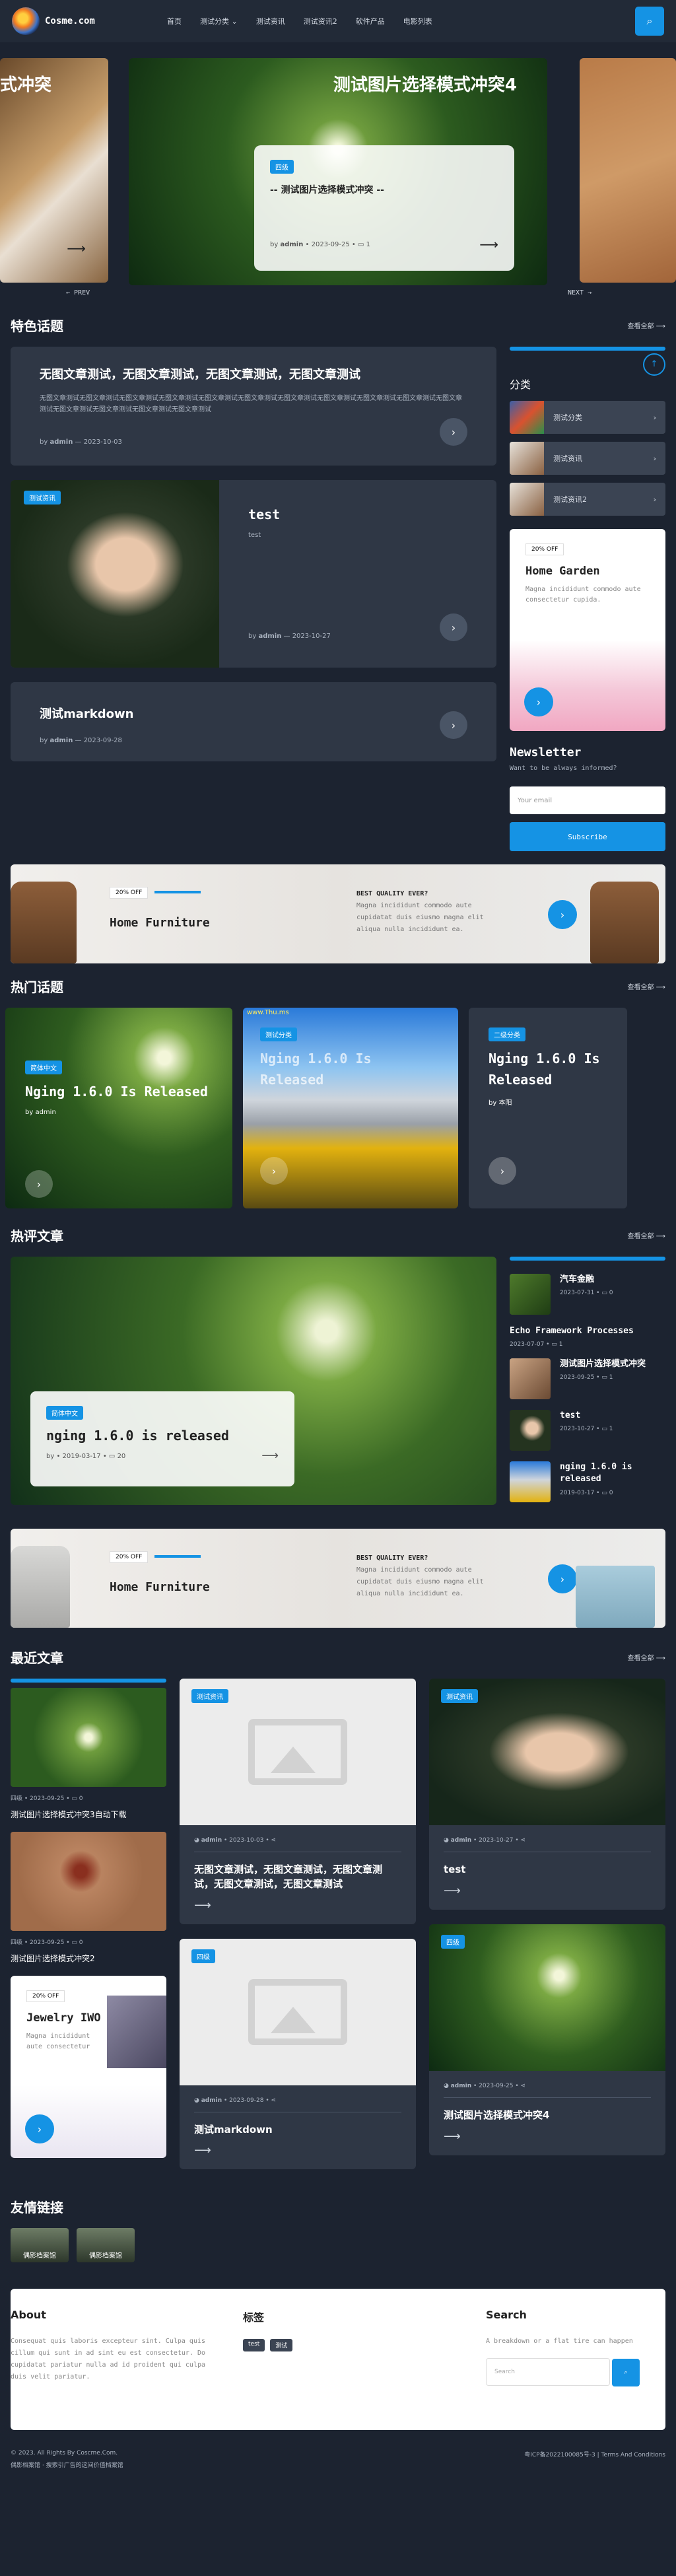 This screenshot has height=2576, width=676. I want to click on post-title: 测试图片选择模式冲突4, so click(547, 2115).